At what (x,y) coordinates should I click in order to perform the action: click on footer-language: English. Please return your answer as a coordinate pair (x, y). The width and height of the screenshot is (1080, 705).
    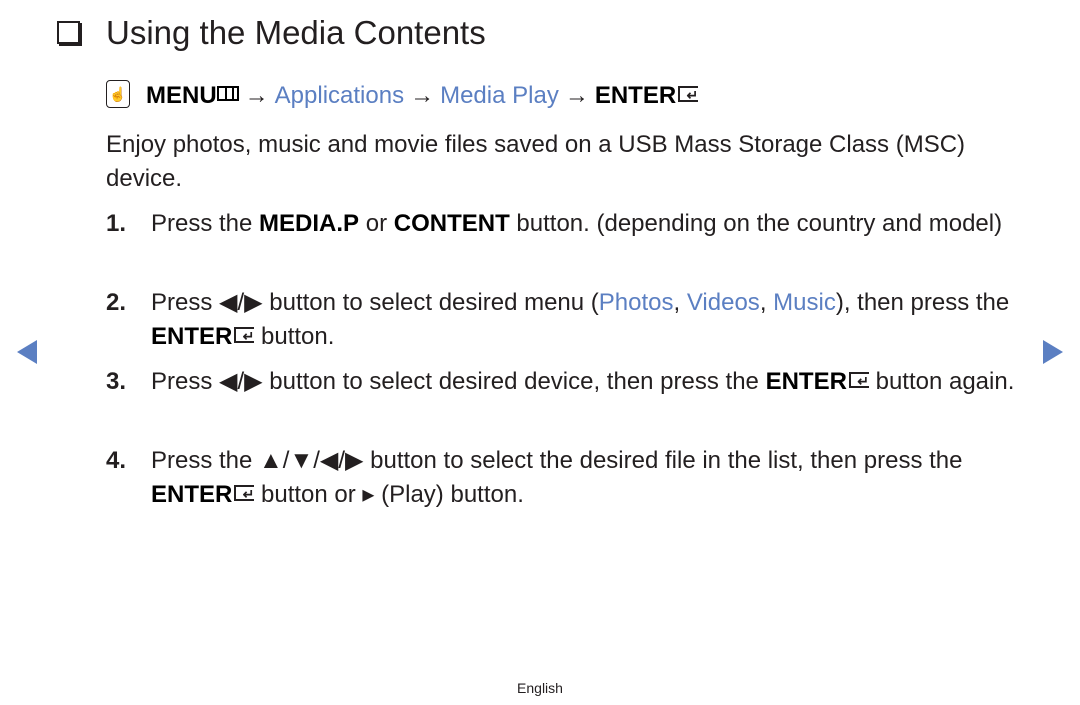
    Looking at the image, I should click on (540, 688).